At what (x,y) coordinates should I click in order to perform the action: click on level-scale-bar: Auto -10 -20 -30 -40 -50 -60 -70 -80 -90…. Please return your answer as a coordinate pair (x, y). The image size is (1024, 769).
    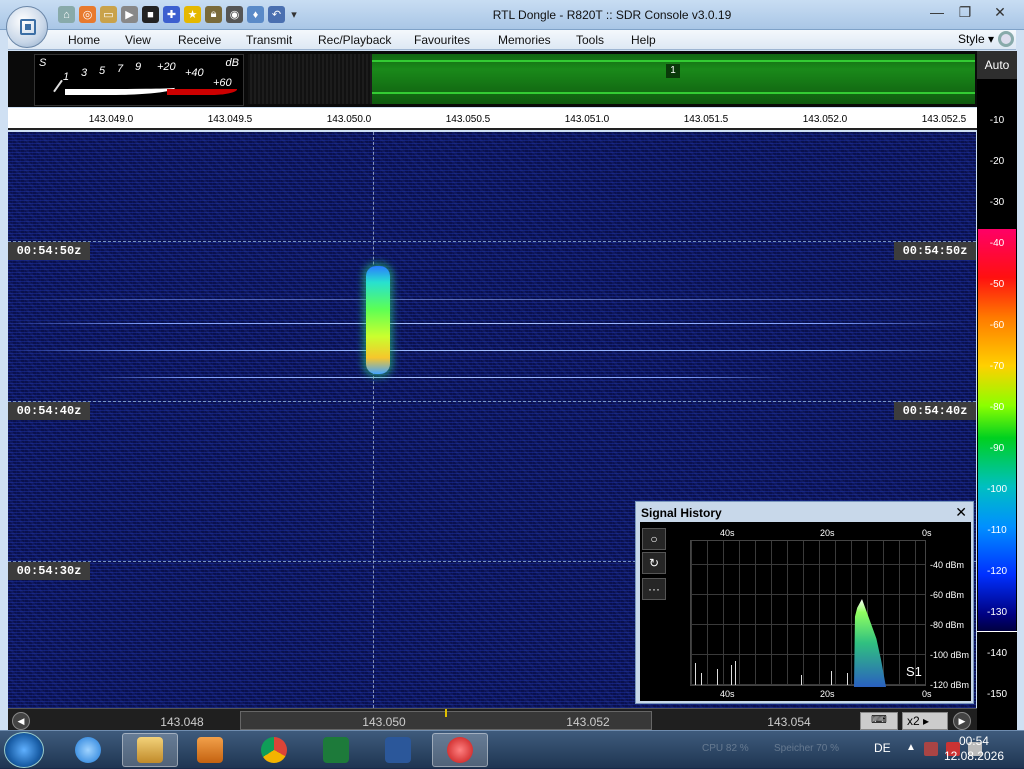
    Looking at the image, I should click on (997, 391).